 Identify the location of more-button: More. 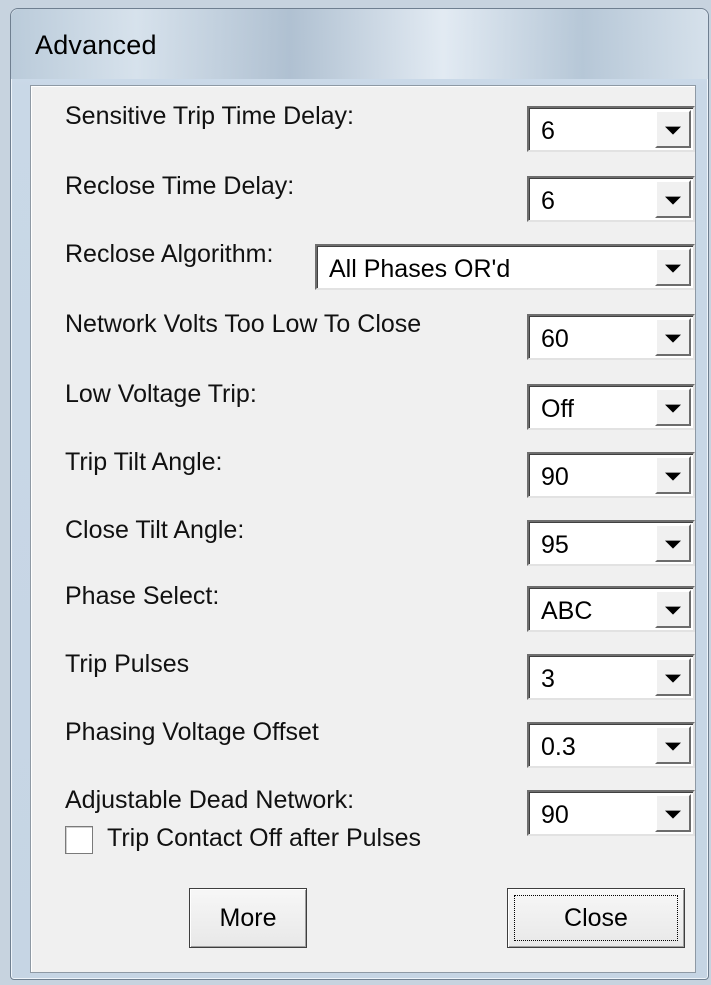
(248, 918).